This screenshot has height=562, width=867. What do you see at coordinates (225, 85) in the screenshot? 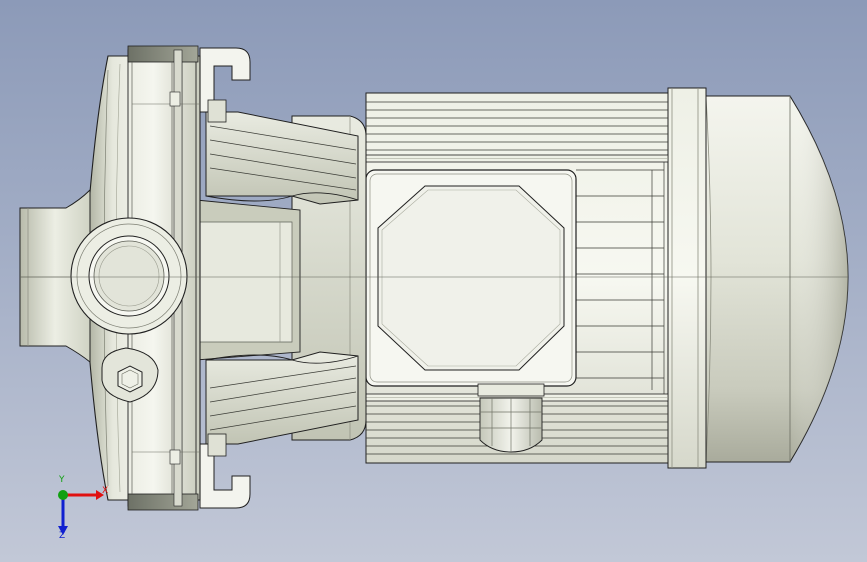
I see `foot-clip-top` at bounding box center [225, 85].